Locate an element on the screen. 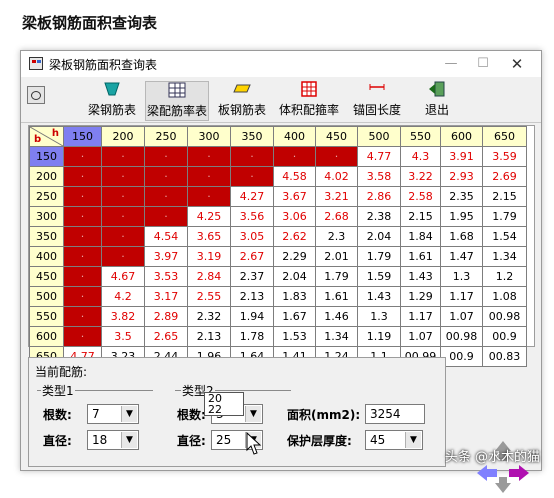 Image resolution: width=554 pixels, height=498 pixels. row-header-b: 500 is located at coordinates (46, 296).